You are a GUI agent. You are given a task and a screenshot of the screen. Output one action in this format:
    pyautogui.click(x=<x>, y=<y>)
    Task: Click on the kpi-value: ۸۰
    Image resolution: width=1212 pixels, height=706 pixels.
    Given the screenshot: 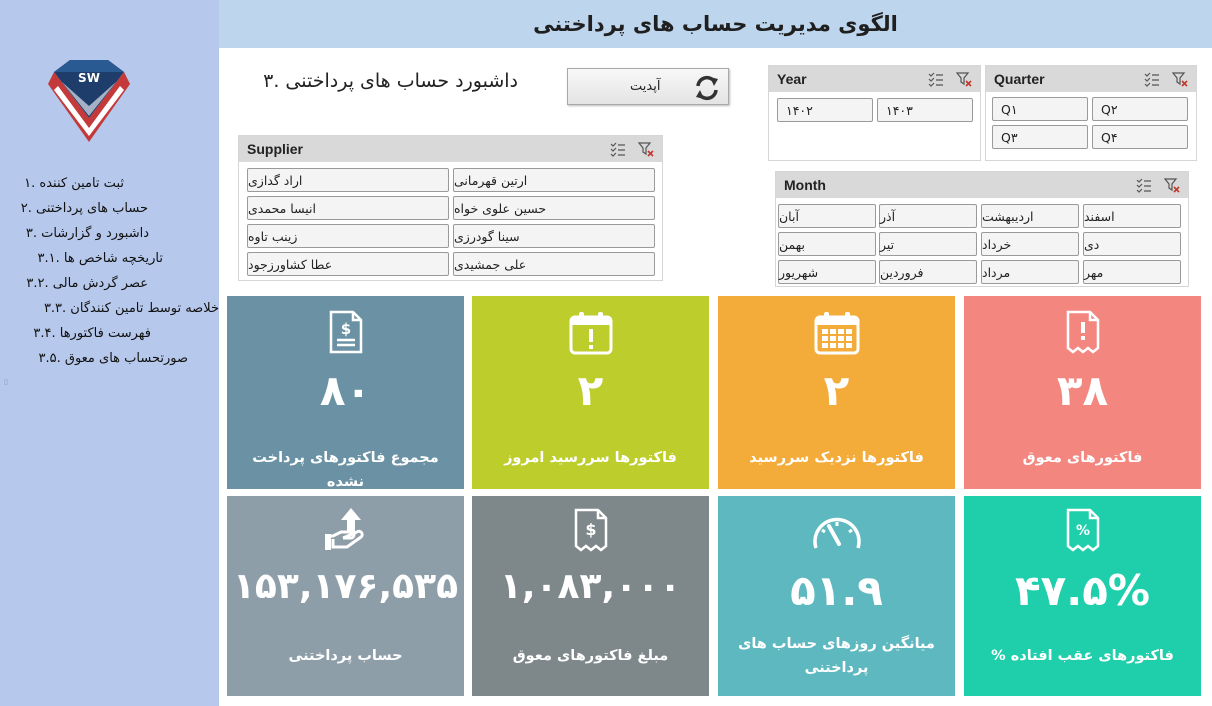 What is the action you would take?
    pyautogui.click(x=345, y=390)
    